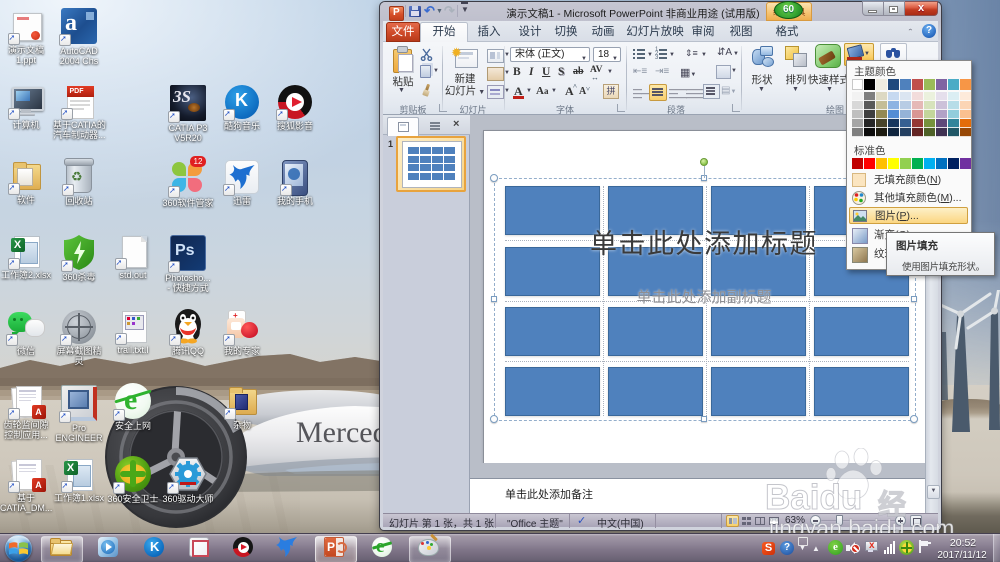 The width and height of the screenshot is (1000, 562). What do you see at coordinates (342, 432) in the screenshot?
I see `svg-text: Merced` at bounding box center [342, 432].